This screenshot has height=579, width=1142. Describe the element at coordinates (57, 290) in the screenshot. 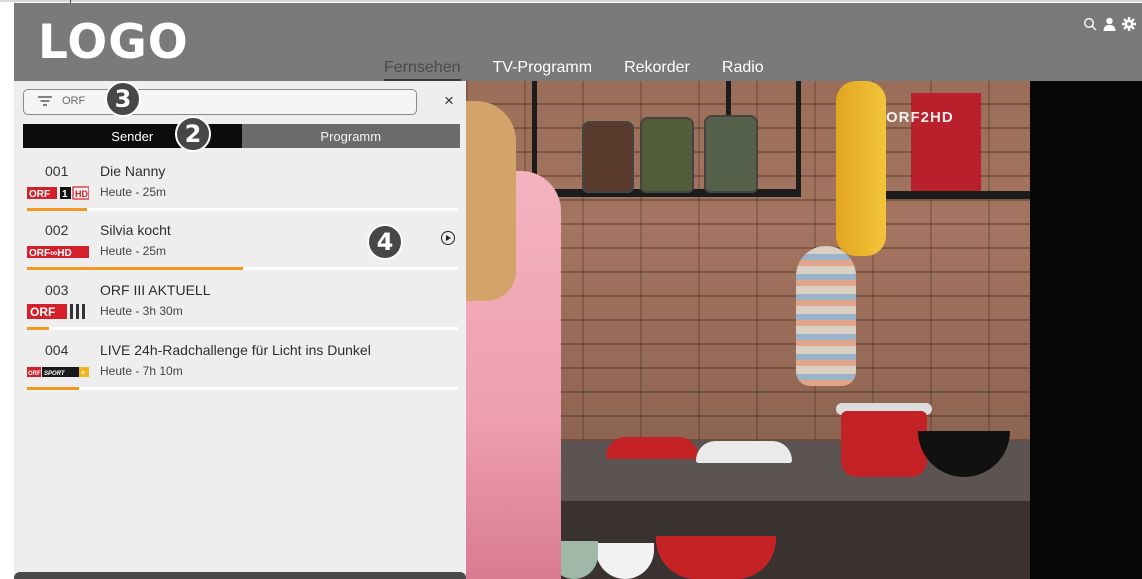

I see `channel-number: 003` at that location.